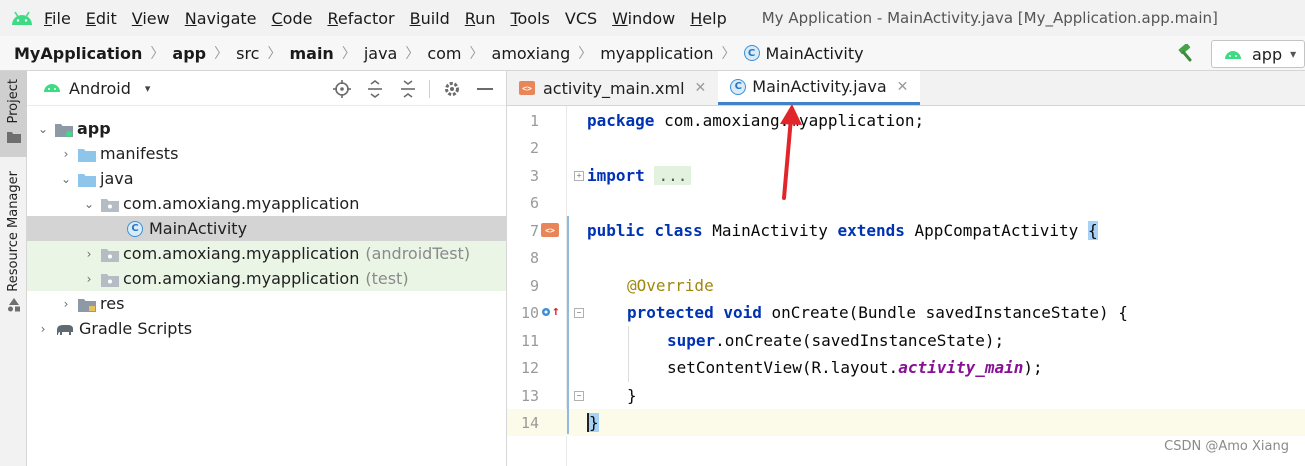 This screenshot has width=1305, height=466. Describe the element at coordinates (529, 18) in the screenshot. I see `menu-item-tools: Tools` at that location.